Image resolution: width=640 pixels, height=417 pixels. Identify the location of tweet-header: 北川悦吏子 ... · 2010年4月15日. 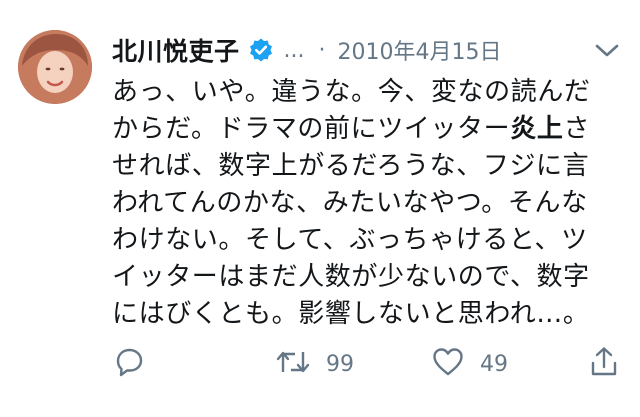
(367, 50).